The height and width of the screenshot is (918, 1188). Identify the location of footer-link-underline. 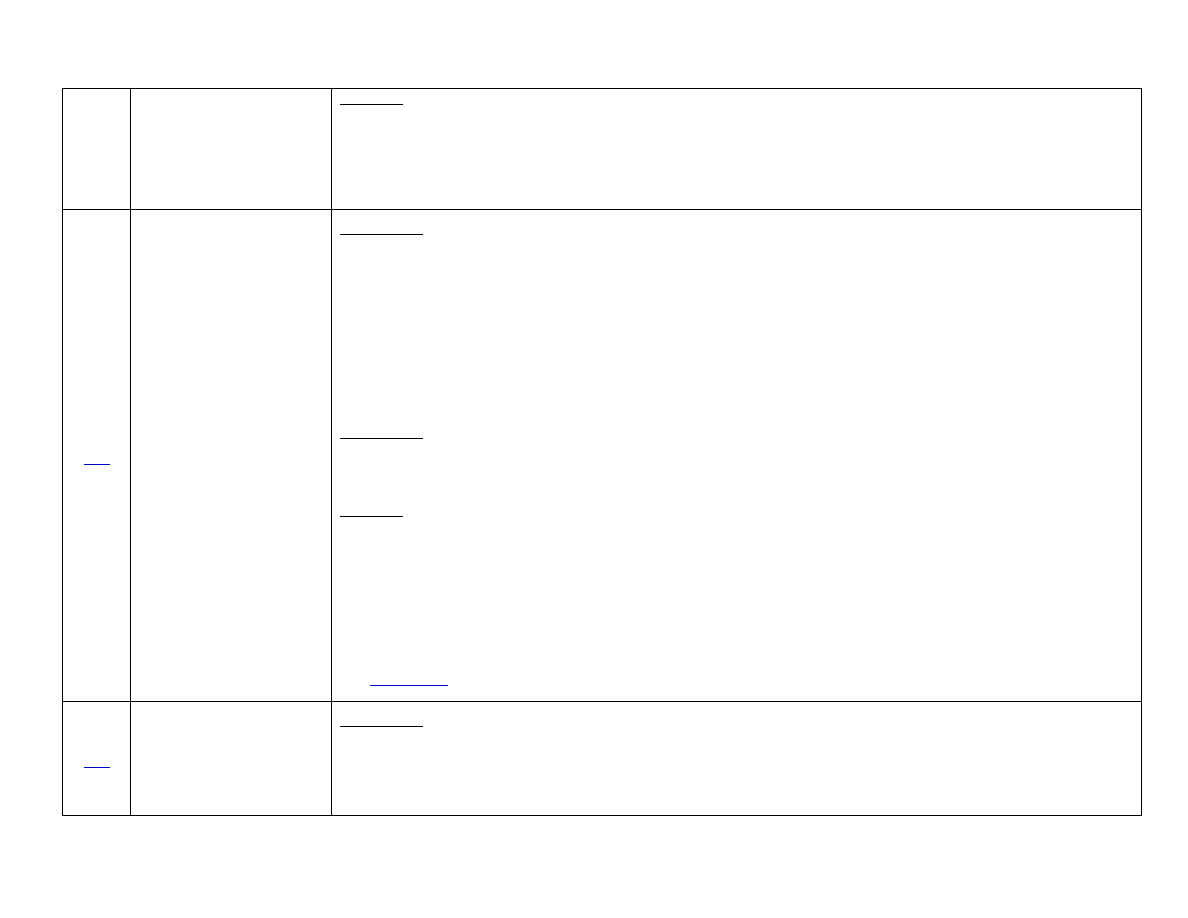
(409, 685).